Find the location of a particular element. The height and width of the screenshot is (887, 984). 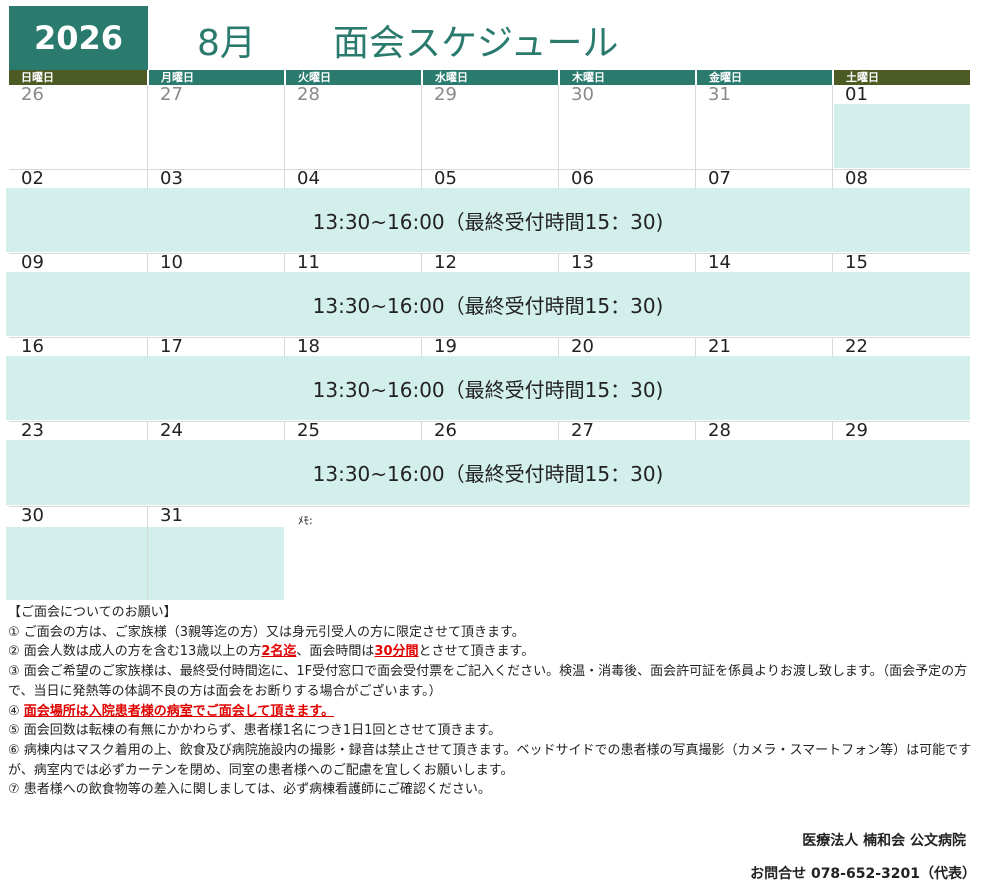

day-number: 25 is located at coordinates (308, 430).